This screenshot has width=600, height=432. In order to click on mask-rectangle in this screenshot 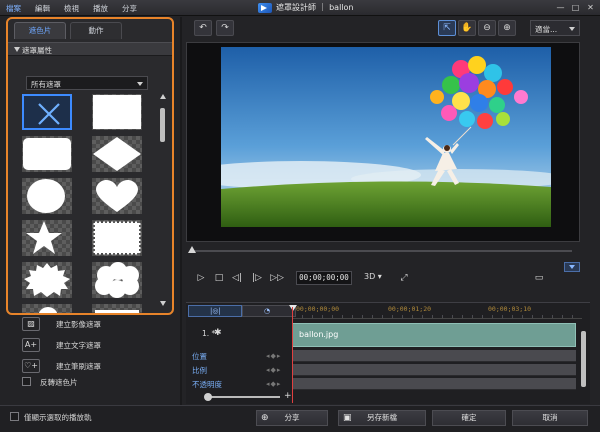, I will do `click(117, 112)`.